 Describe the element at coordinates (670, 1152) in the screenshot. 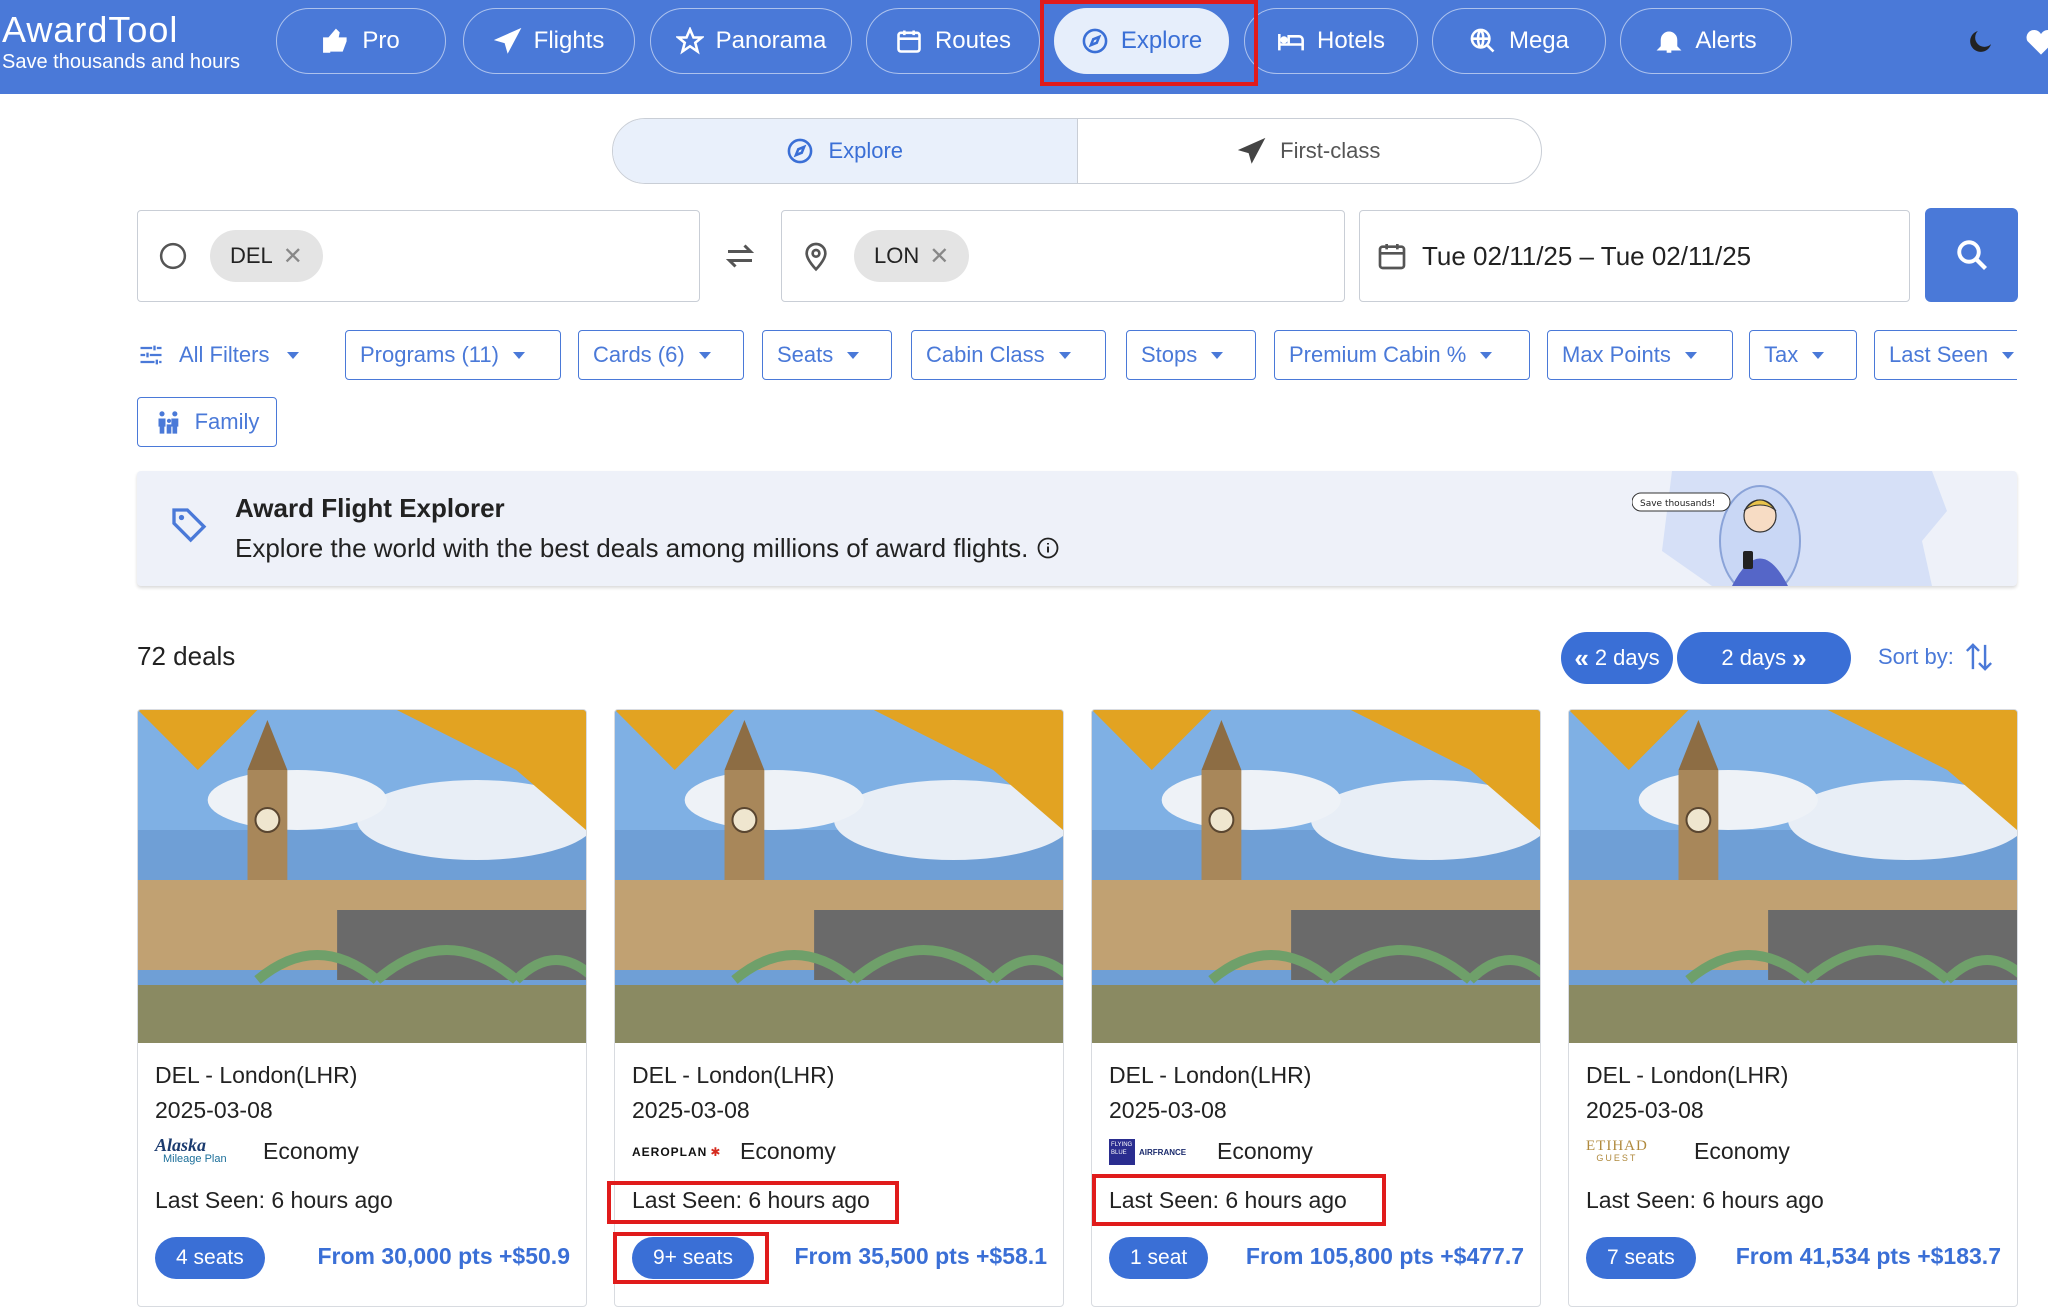

I see `logo-text: AEROPLAN` at that location.